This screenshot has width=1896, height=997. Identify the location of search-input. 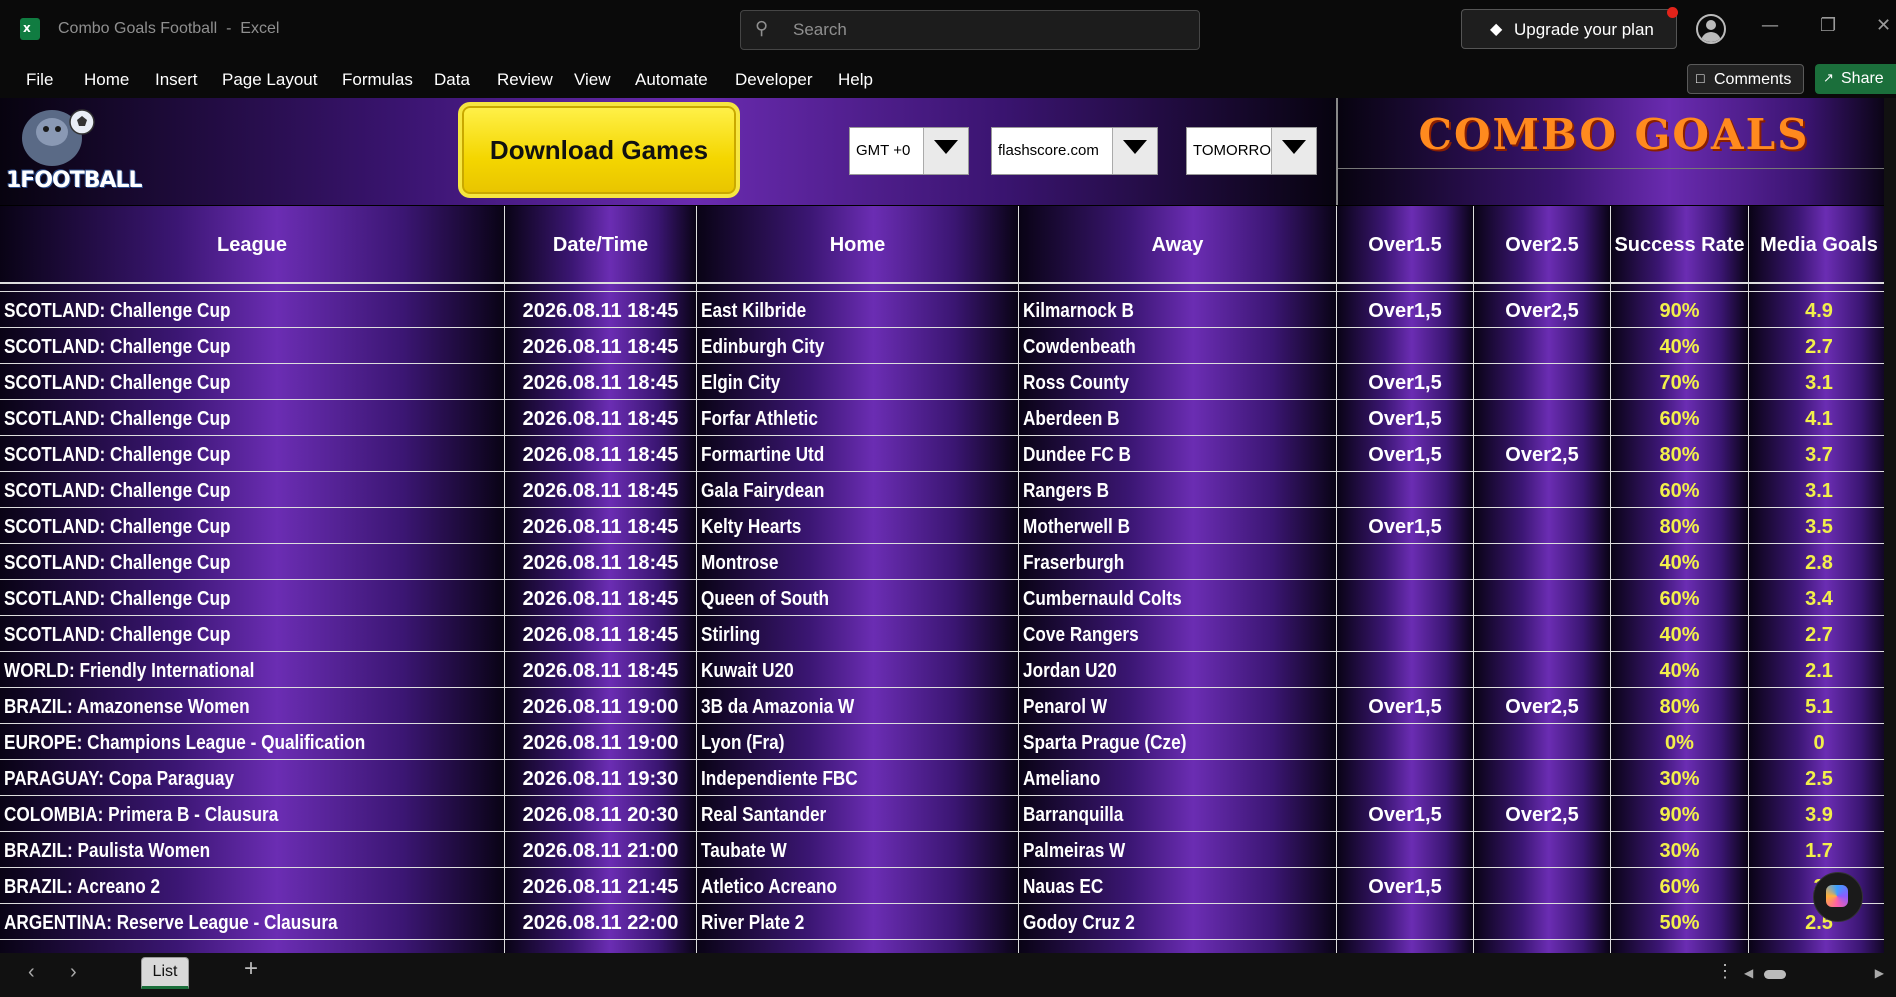
(988, 30).